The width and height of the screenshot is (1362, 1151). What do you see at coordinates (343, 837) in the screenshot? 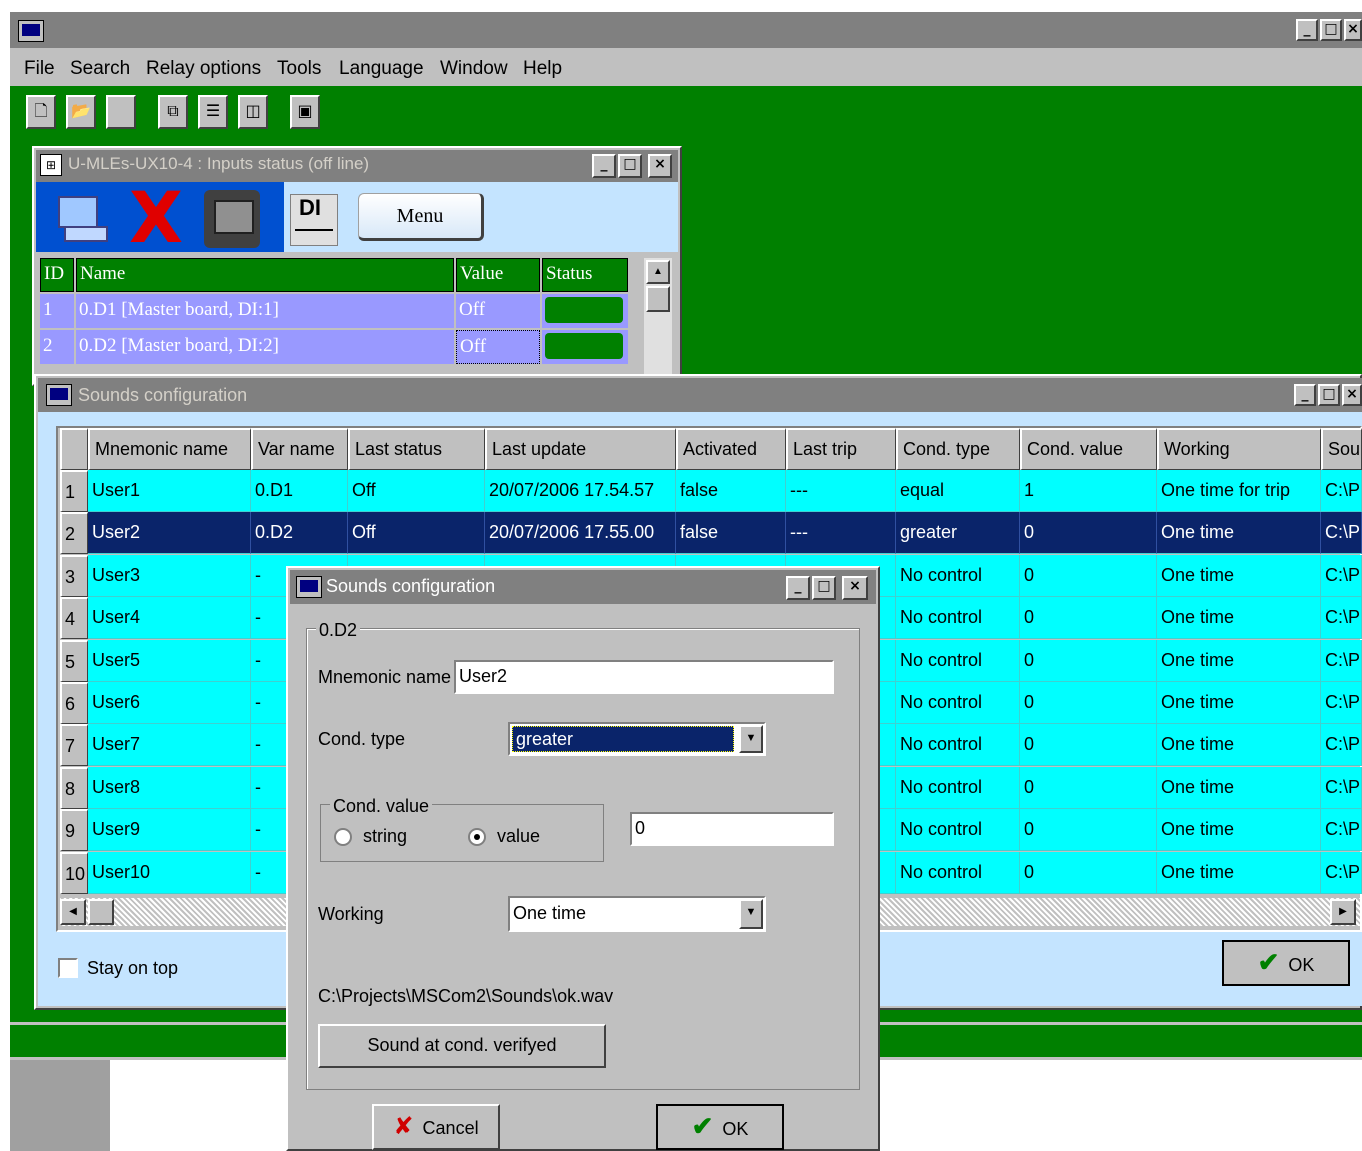
I see `radio-string` at bounding box center [343, 837].